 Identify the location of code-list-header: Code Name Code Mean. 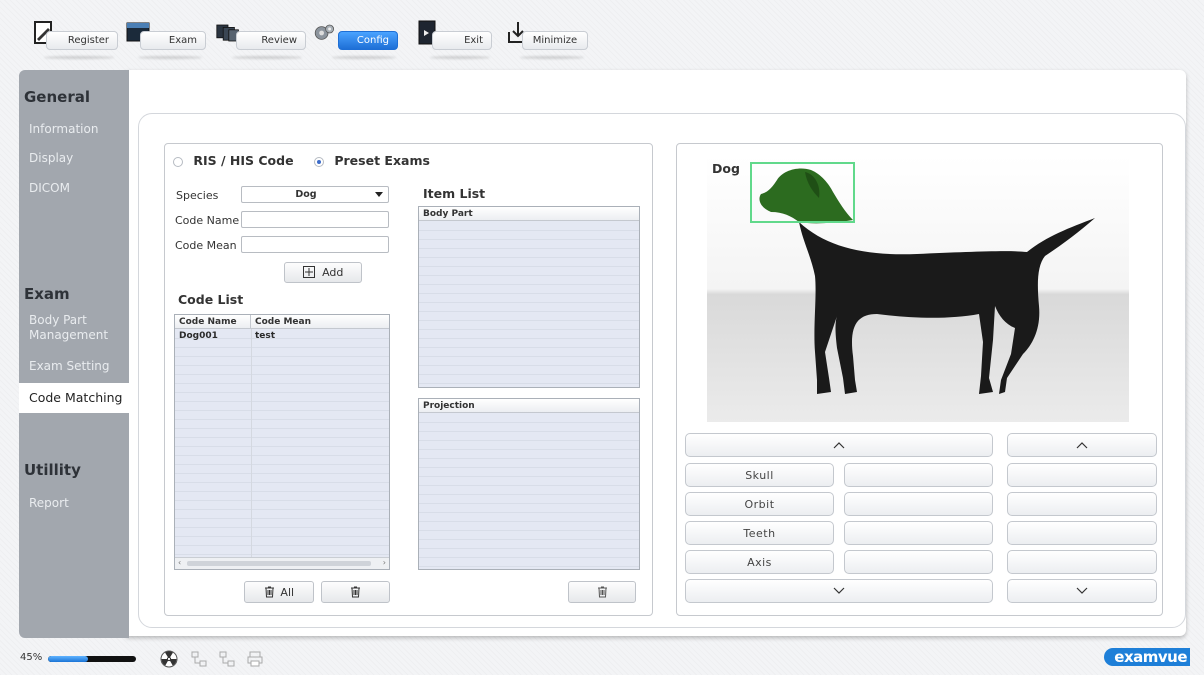
(282, 322).